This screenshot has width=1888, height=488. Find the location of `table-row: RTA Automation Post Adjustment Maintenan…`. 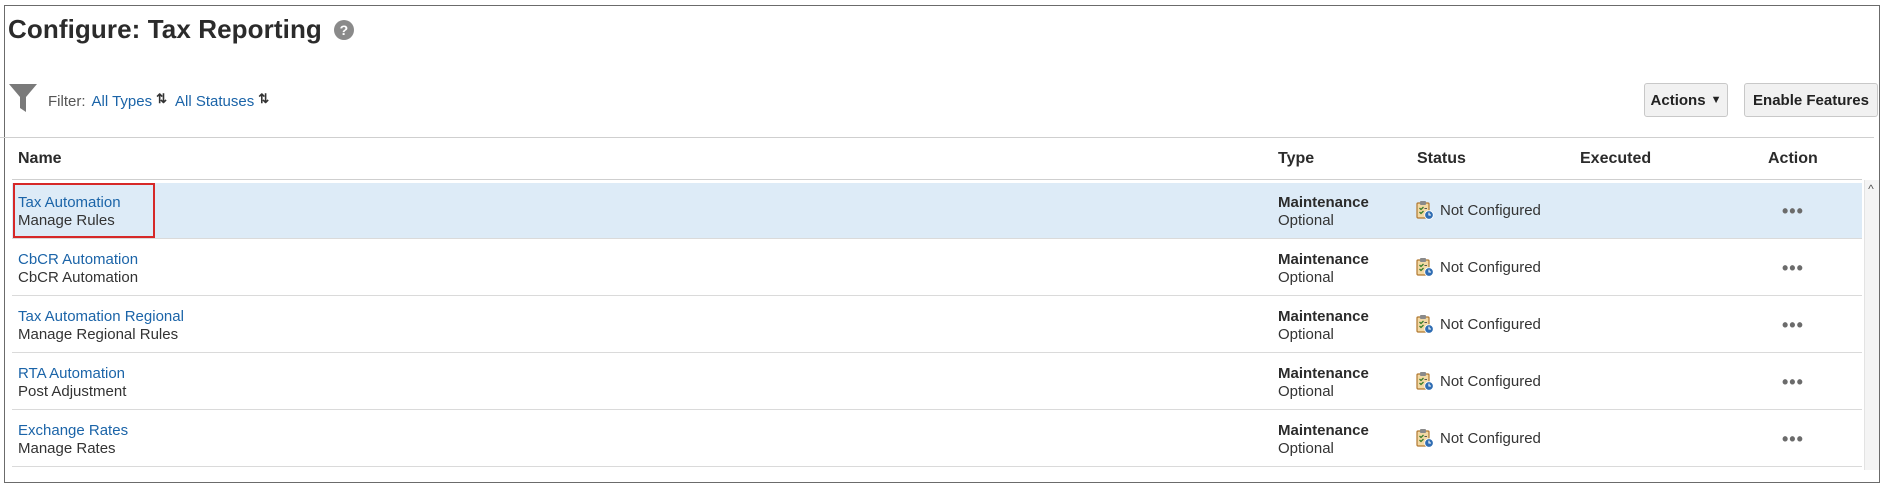

table-row: RTA Automation Post Adjustment Maintenan… is located at coordinates (937, 382).